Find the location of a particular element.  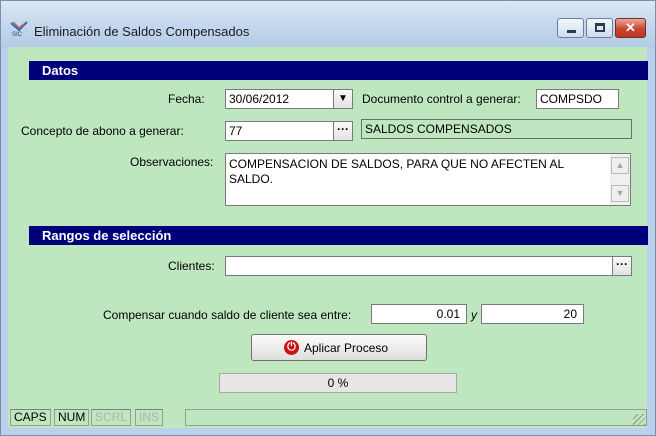

fecha-field: 30/06/2012 is located at coordinates (279, 99).